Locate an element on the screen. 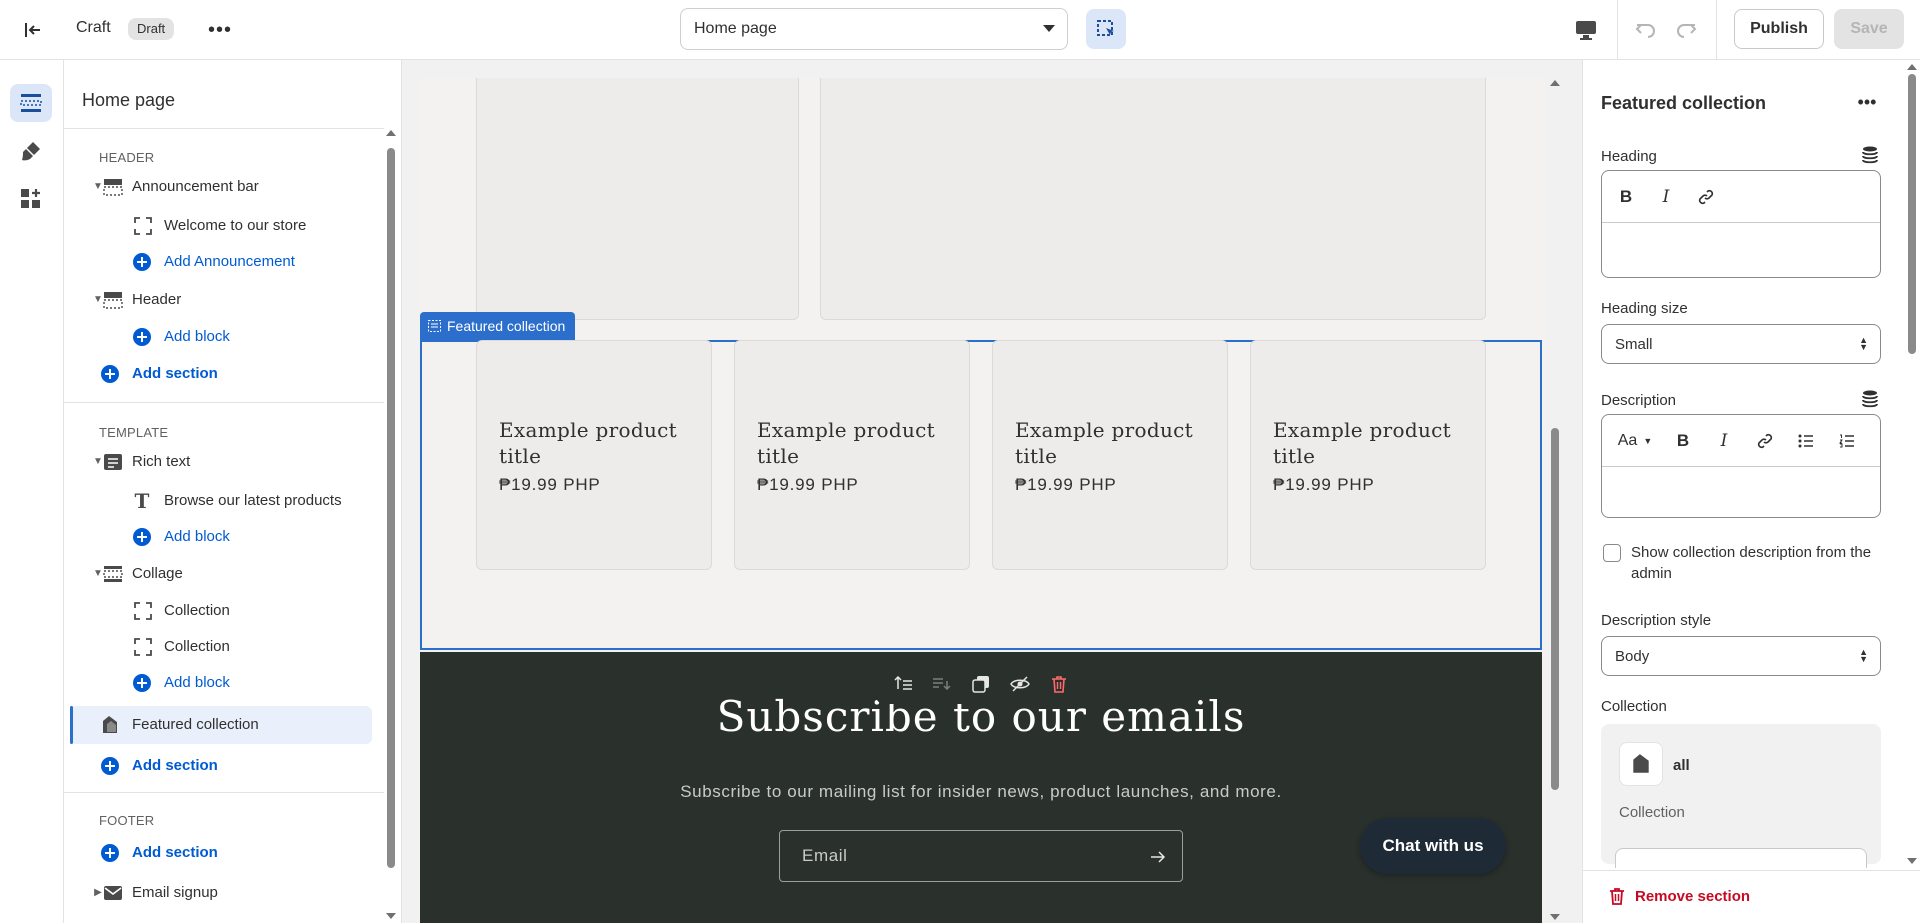 This screenshot has width=1920, height=923. hide-icon is located at coordinates (1020, 684).